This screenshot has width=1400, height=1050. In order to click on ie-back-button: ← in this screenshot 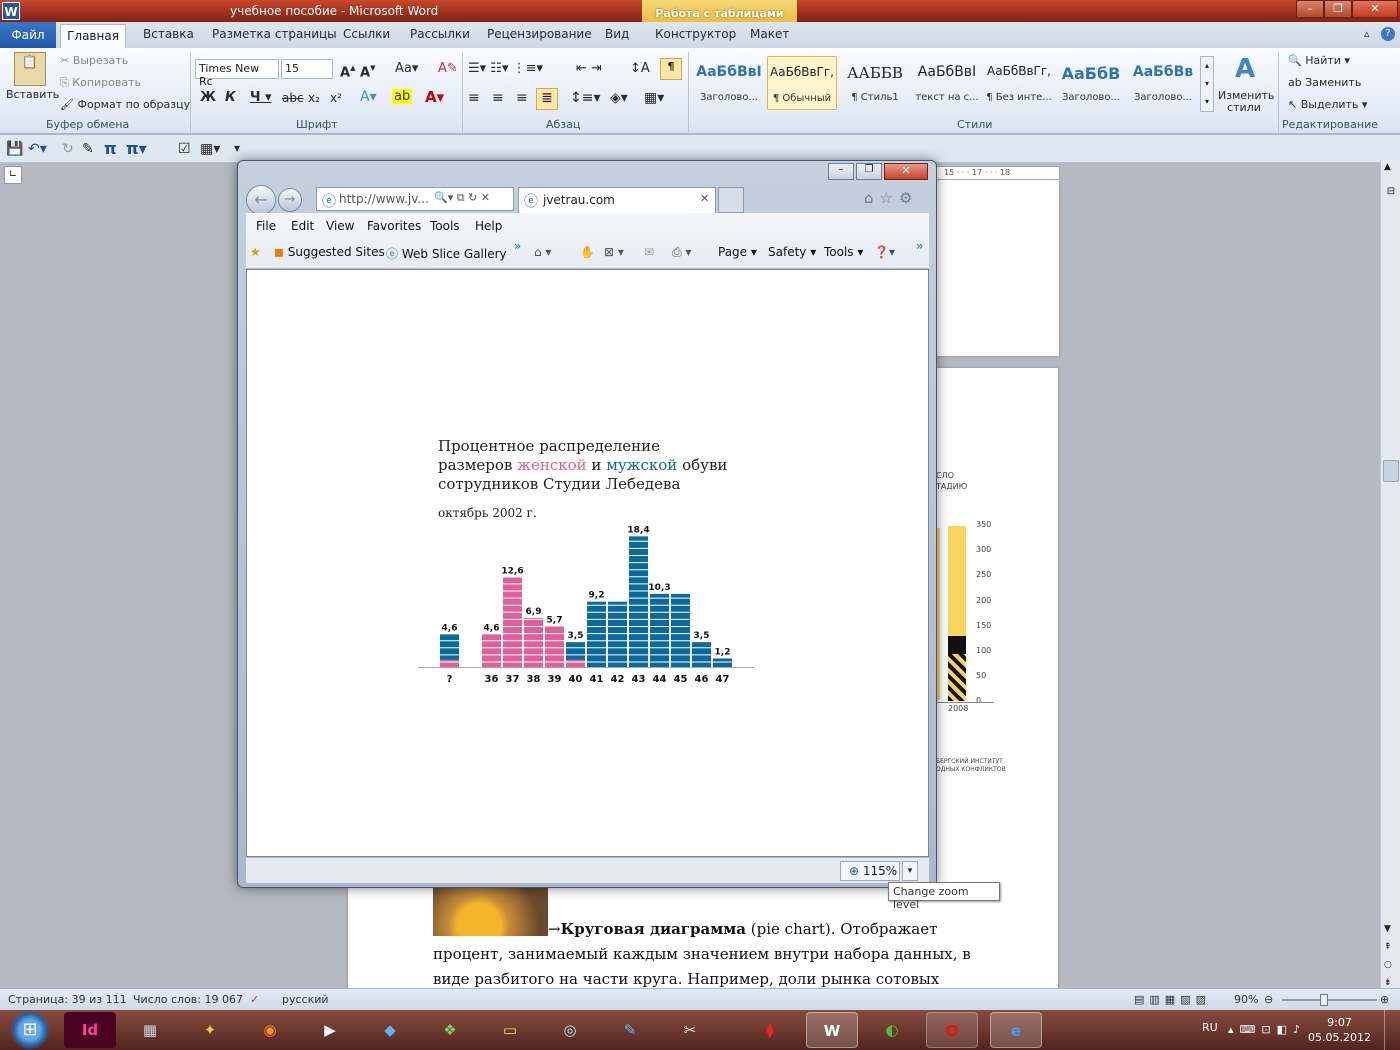, I will do `click(261, 200)`.